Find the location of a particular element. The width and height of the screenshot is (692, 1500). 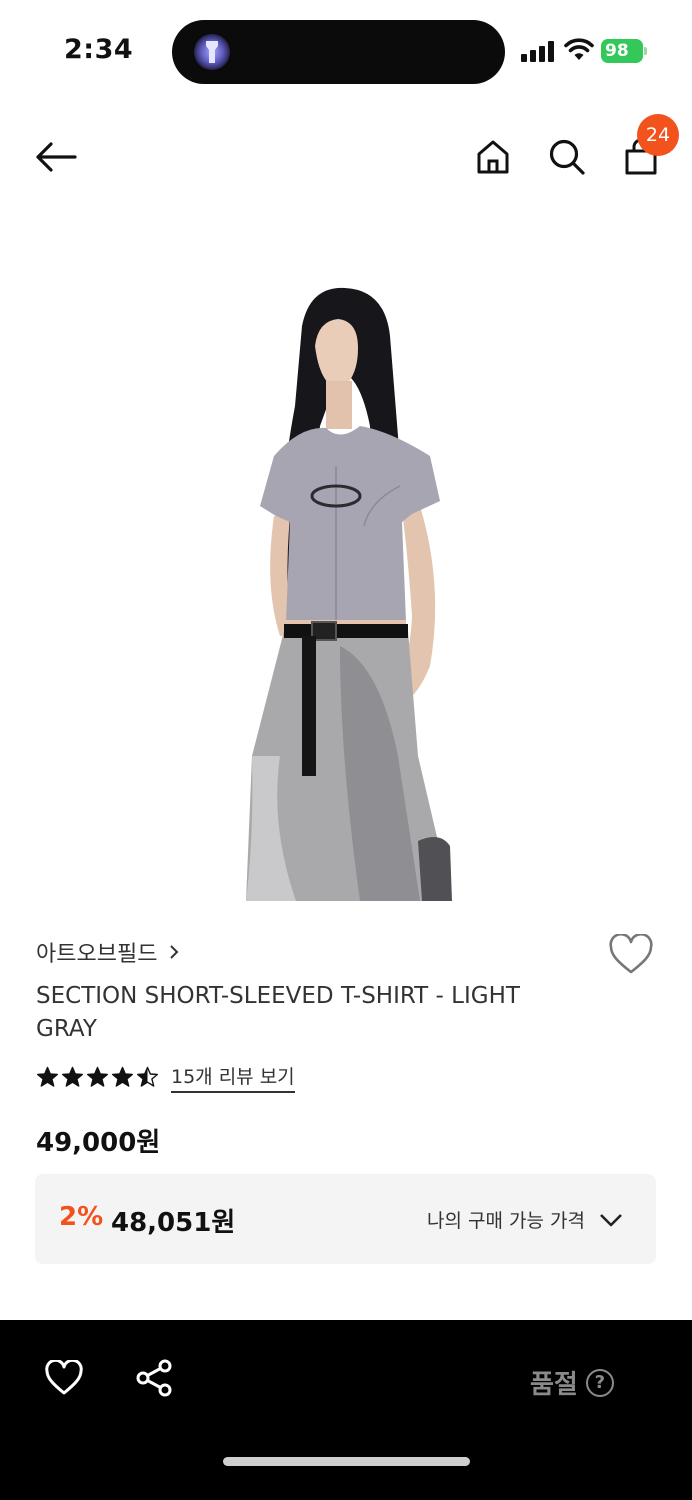

discount-price-panel: 2% 48,051원 나의 구매 가능 가격 is located at coordinates (345, 1219).